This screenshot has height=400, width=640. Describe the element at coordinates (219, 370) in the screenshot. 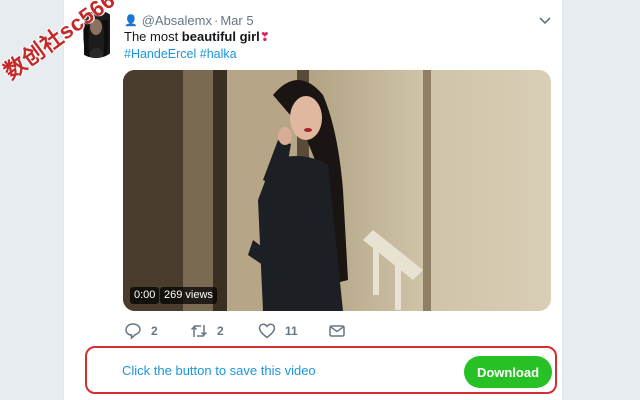

I see `promo-text: Click the button to save this video` at that location.